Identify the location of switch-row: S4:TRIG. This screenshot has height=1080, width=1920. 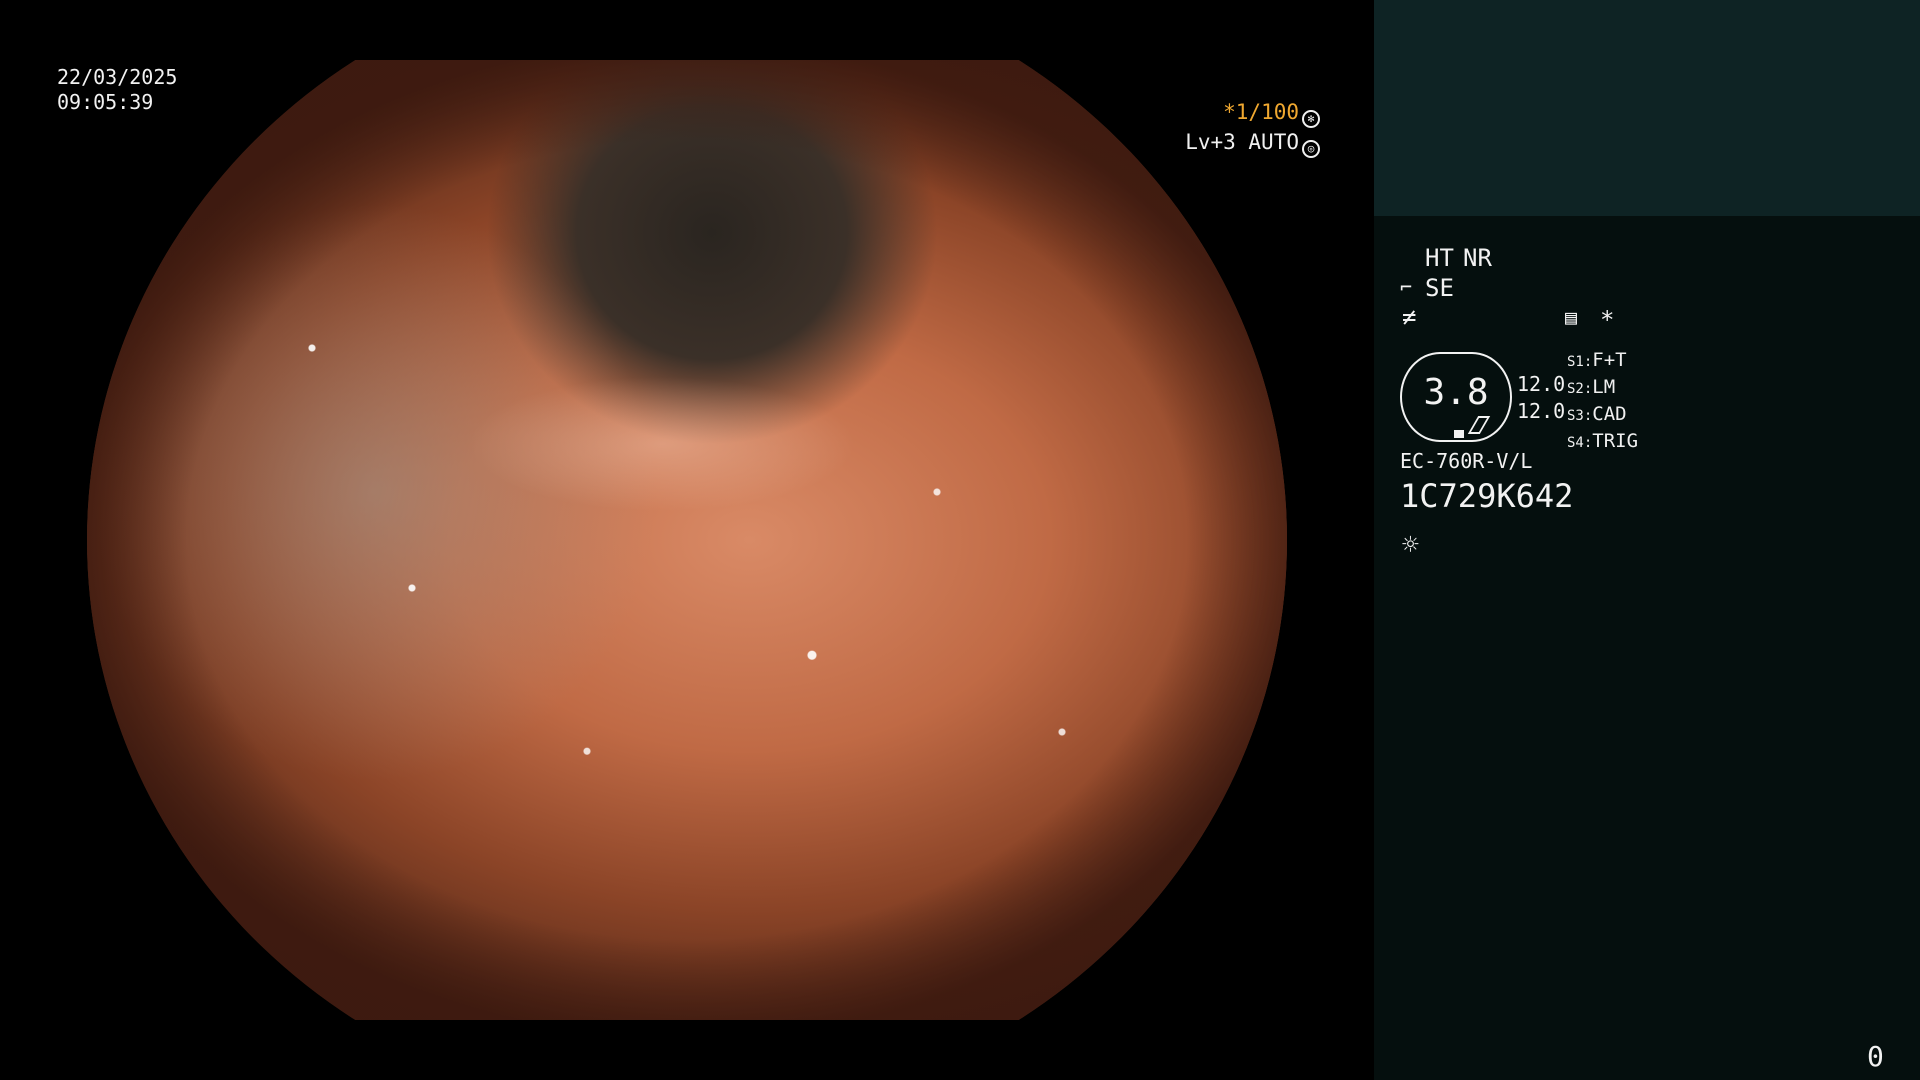
(1603, 441).